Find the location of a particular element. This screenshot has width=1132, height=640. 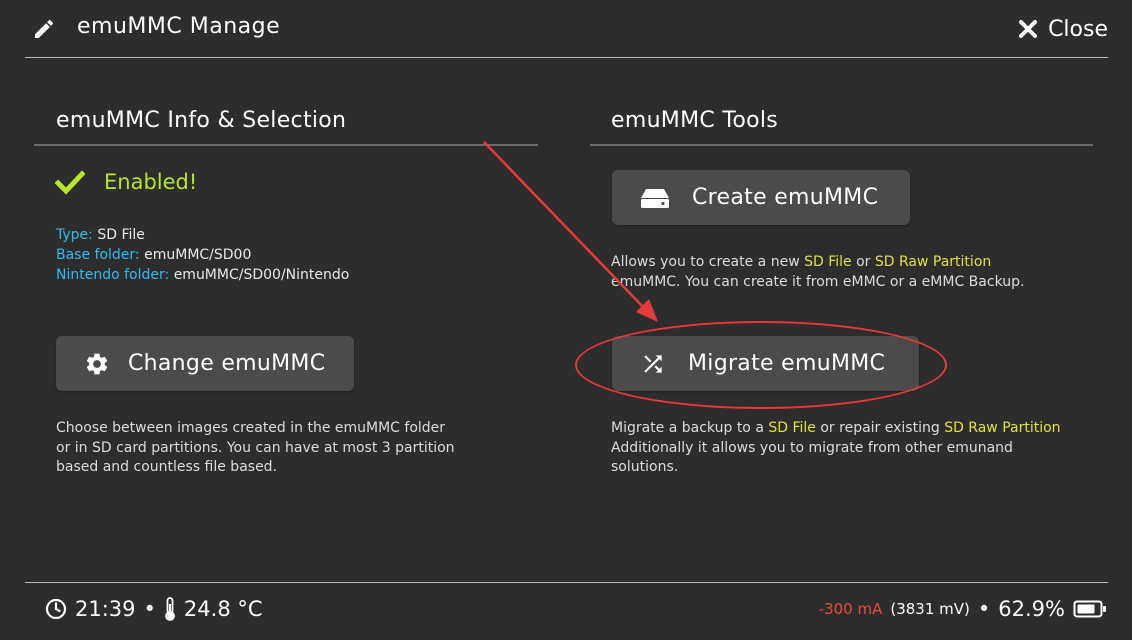

status-bar-right: -300 mA (3831 mV) • 62.9% is located at coordinates (963, 609).